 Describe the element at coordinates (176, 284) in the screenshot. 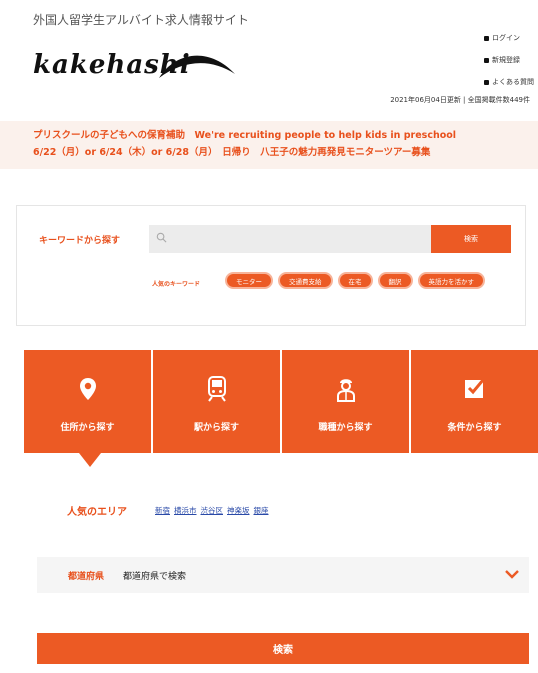

I see `popular-keywords-label: 人気のキーワード` at that location.